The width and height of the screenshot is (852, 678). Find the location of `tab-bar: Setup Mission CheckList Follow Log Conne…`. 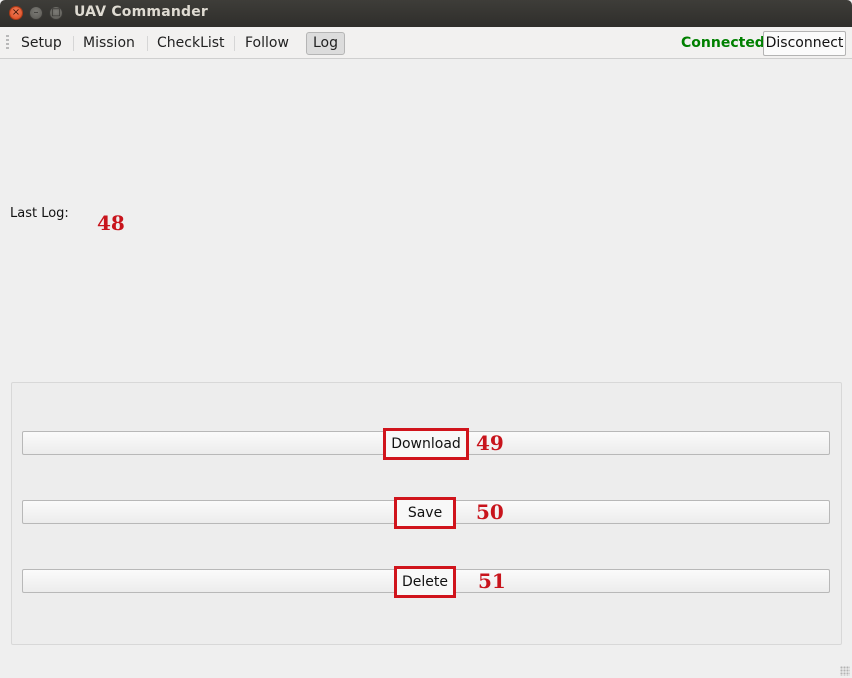

tab-bar: Setup Mission CheckList Follow Log Conne… is located at coordinates (426, 43).